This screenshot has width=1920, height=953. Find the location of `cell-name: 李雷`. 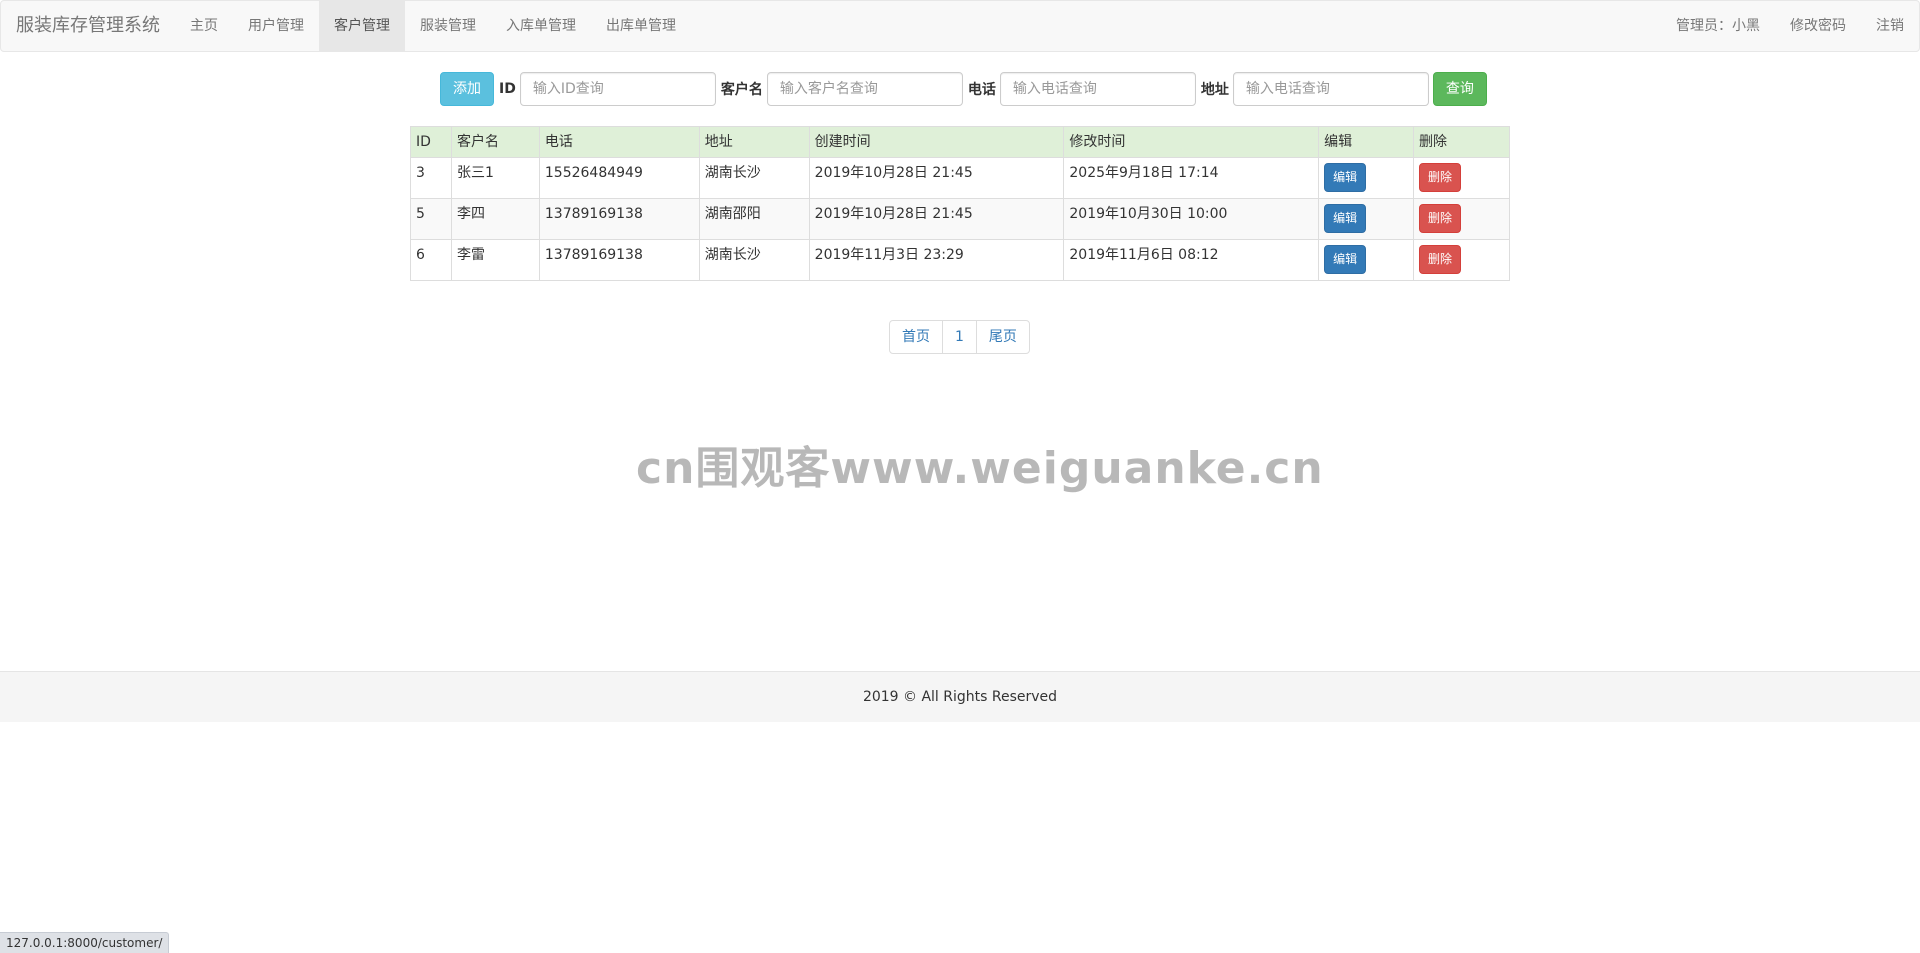

cell-name: 李雷 is located at coordinates (495, 260).